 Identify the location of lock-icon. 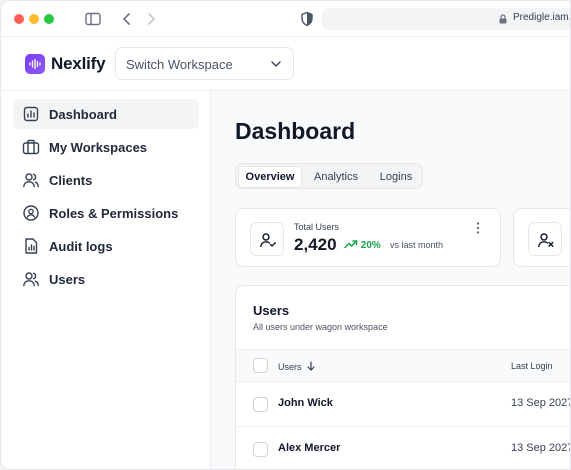
(503, 19).